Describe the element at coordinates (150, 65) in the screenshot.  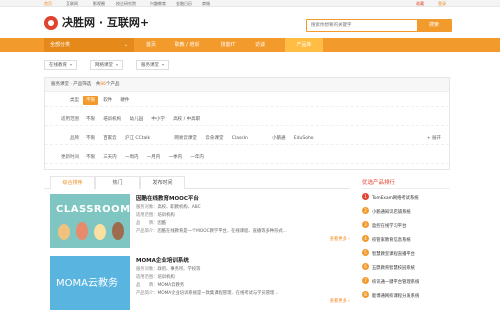
I see `dropdown-label: 服务课堂` at that location.